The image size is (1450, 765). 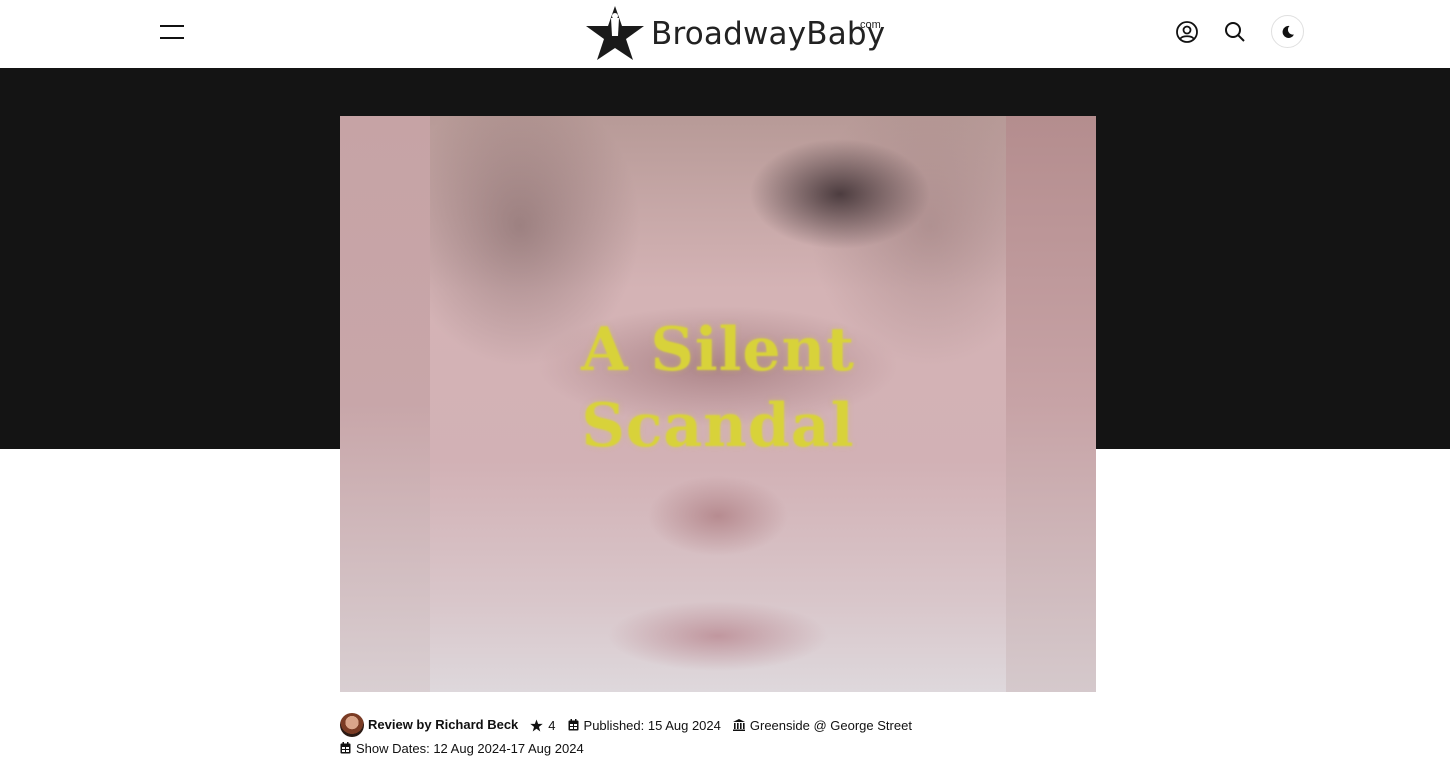 What do you see at coordinates (537, 725) in the screenshot?
I see `star-icon` at bounding box center [537, 725].